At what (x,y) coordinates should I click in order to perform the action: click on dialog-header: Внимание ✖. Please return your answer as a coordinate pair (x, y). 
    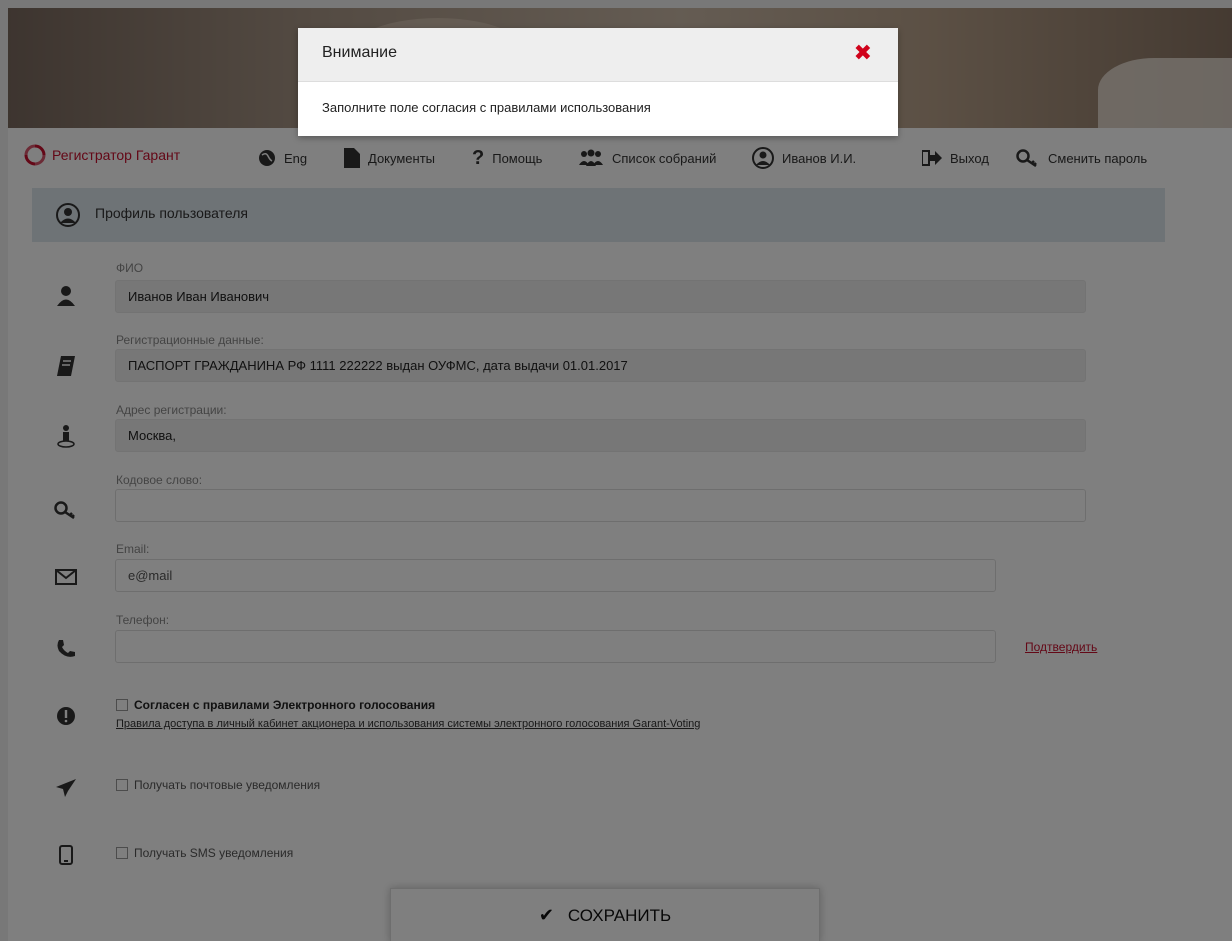
    Looking at the image, I should click on (598, 55).